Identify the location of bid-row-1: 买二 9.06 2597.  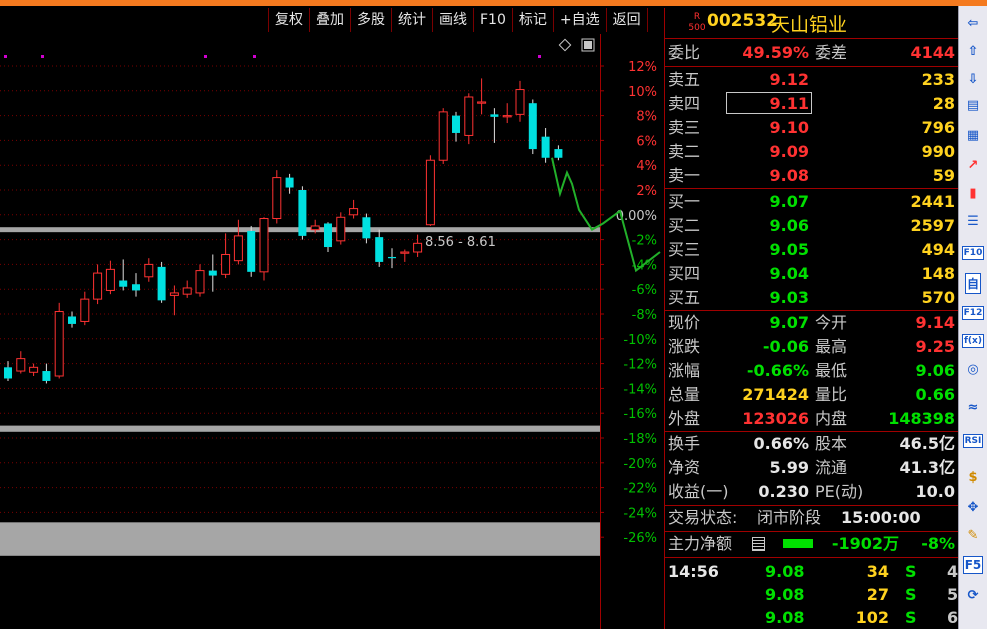
(812, 226).